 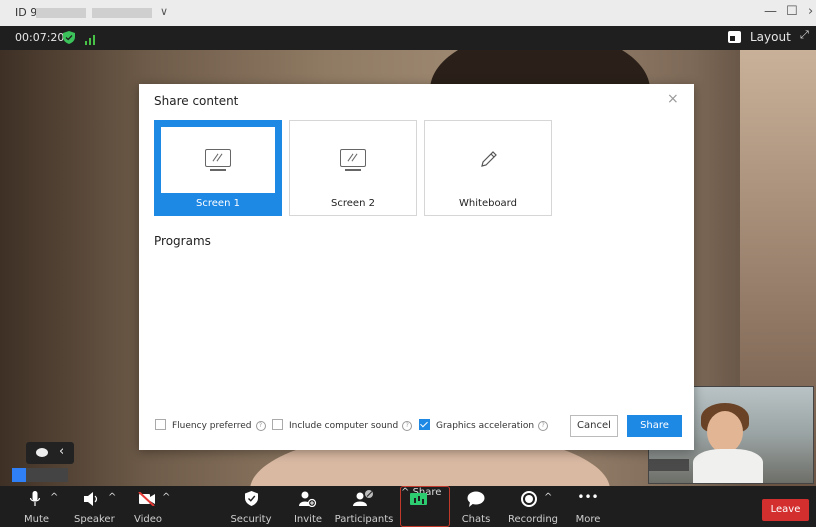 I want to click on expand-icon: ⤢, so click(x=804, y=35).